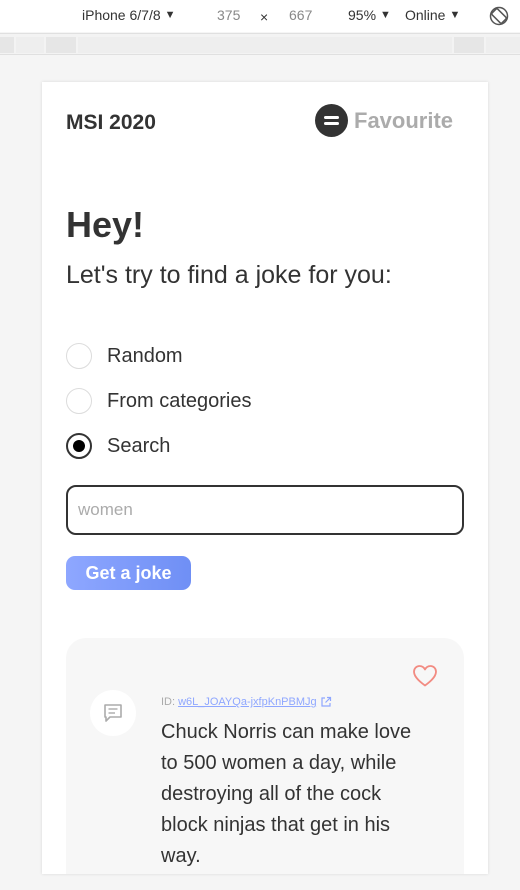  Describe the element at coordinates (79, 446) in the screenshot. I see `radio-button-checked` at that location.